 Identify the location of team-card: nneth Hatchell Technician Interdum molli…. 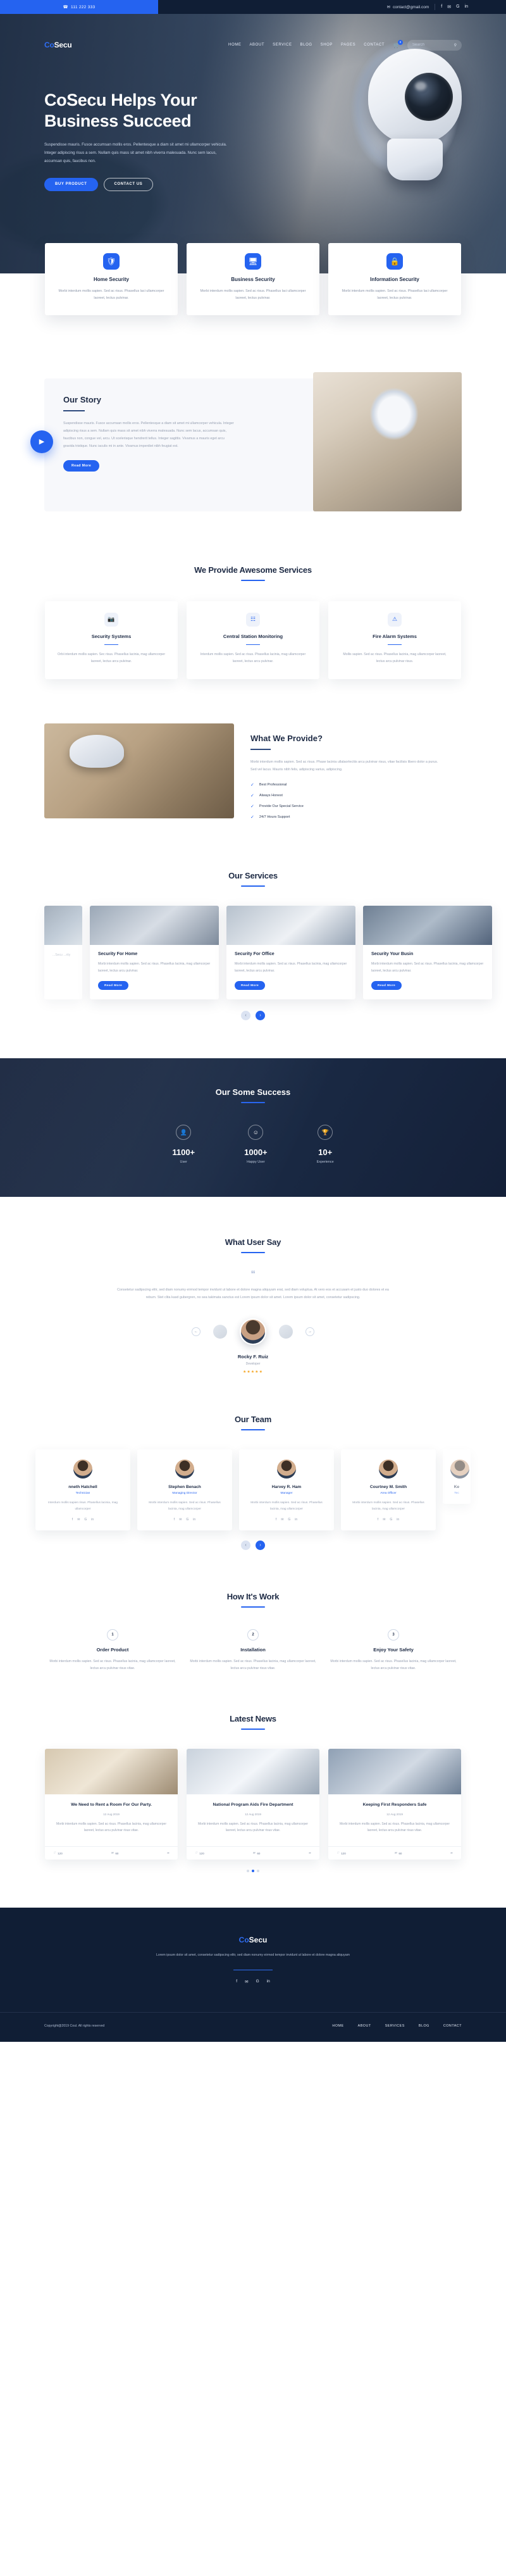
(82, 1490).